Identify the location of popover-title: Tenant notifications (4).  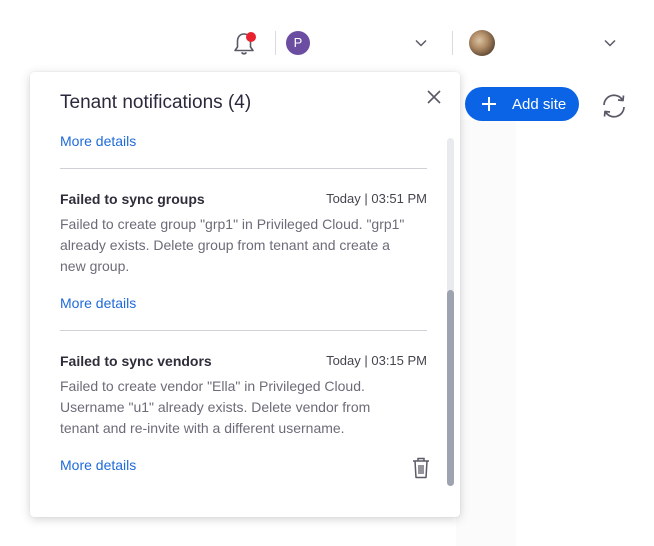
(156, 102).